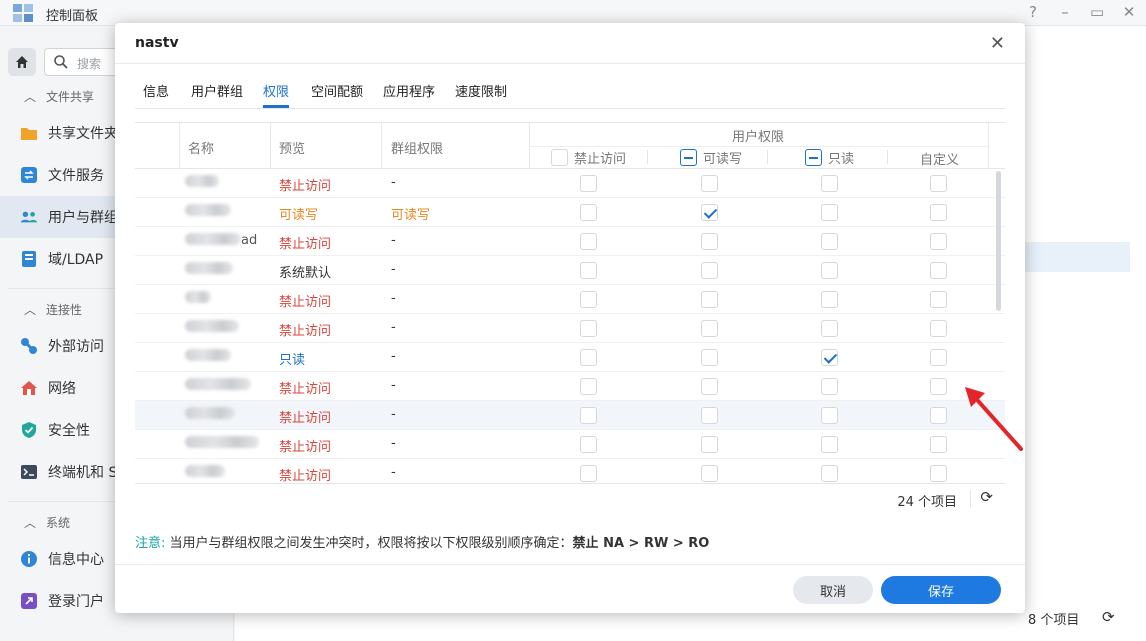 Image resolution: width=1146 pixels, height=641 pixels. I want to click on network-home-icon, so click(29, 388).